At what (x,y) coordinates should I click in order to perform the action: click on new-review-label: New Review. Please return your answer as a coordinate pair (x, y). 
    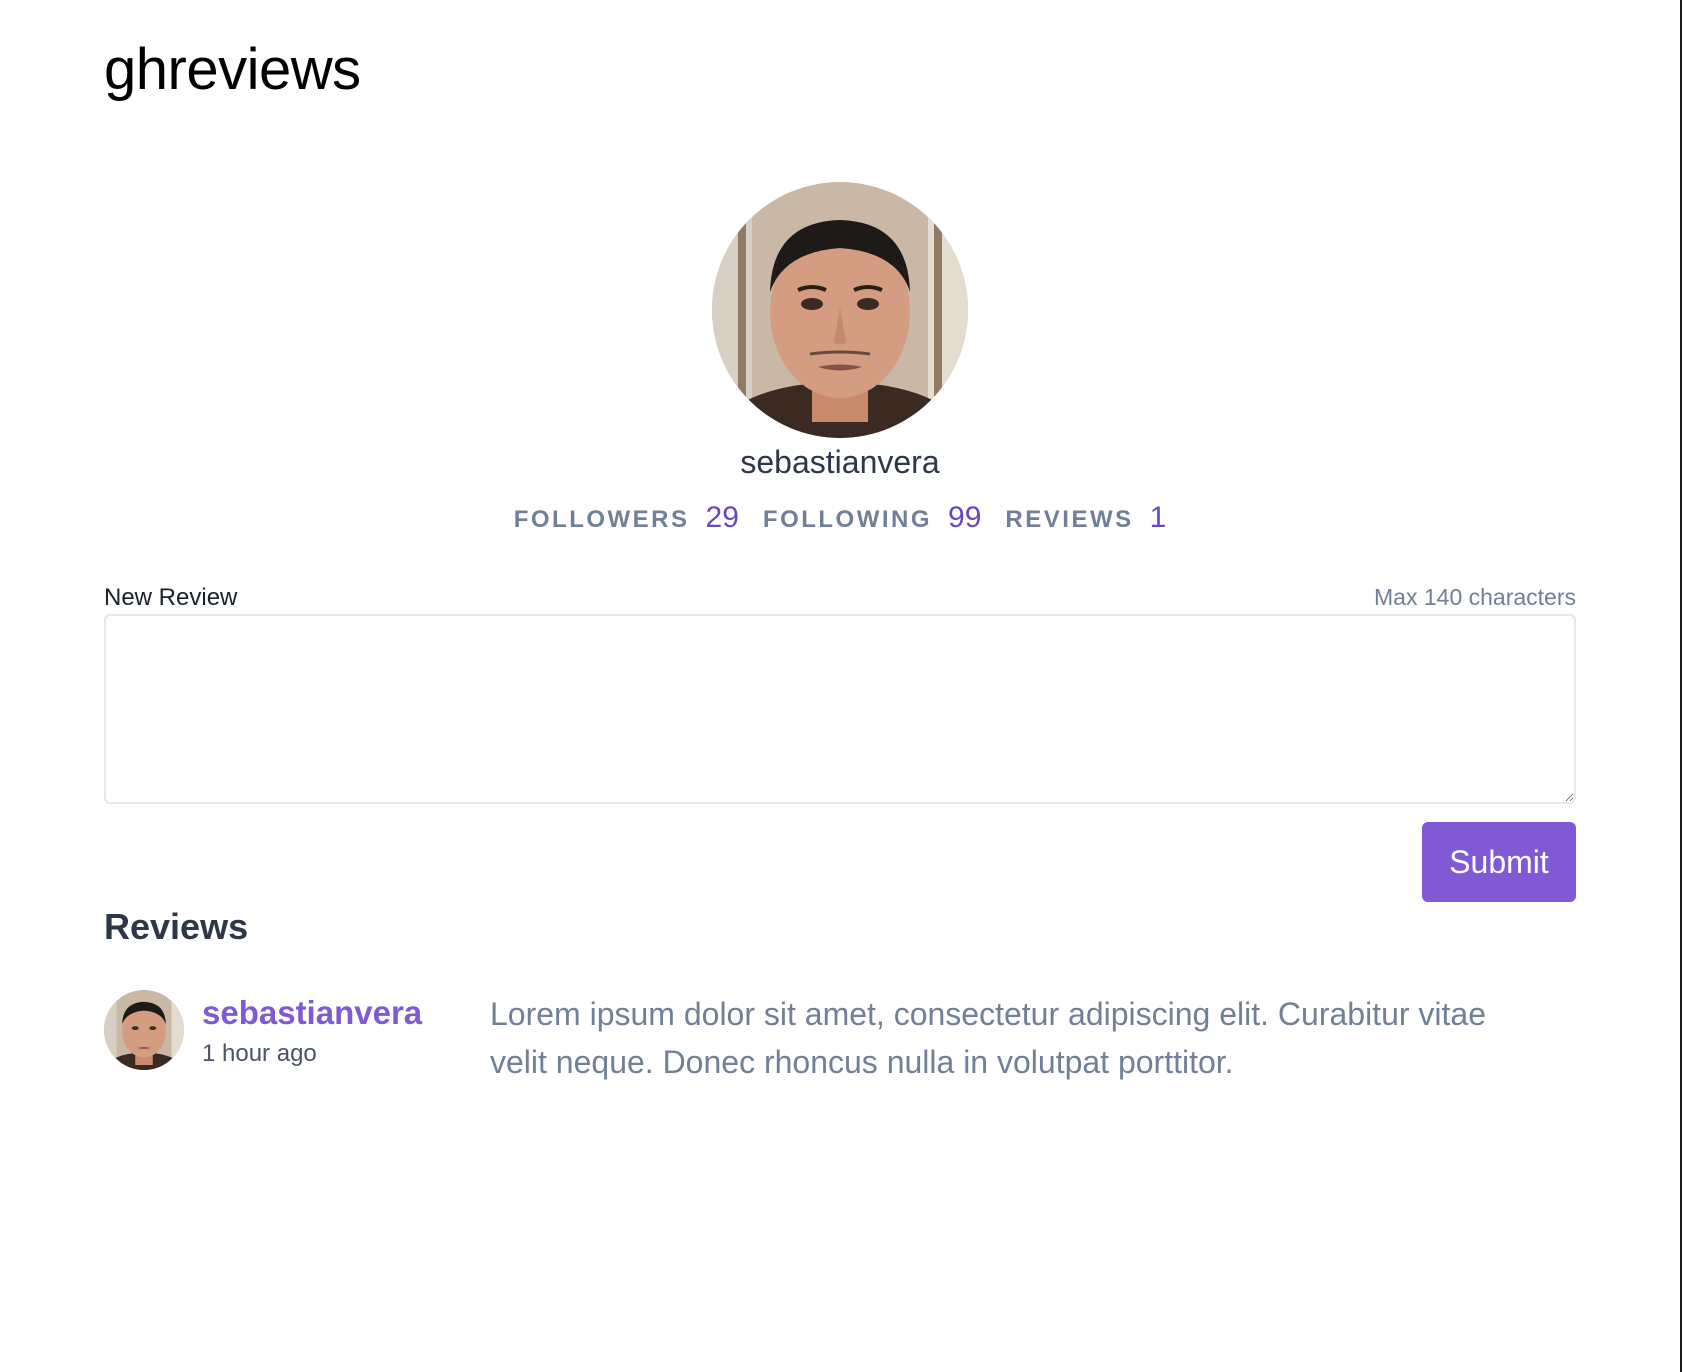
    Looking at the image, I should click on (171, 597).